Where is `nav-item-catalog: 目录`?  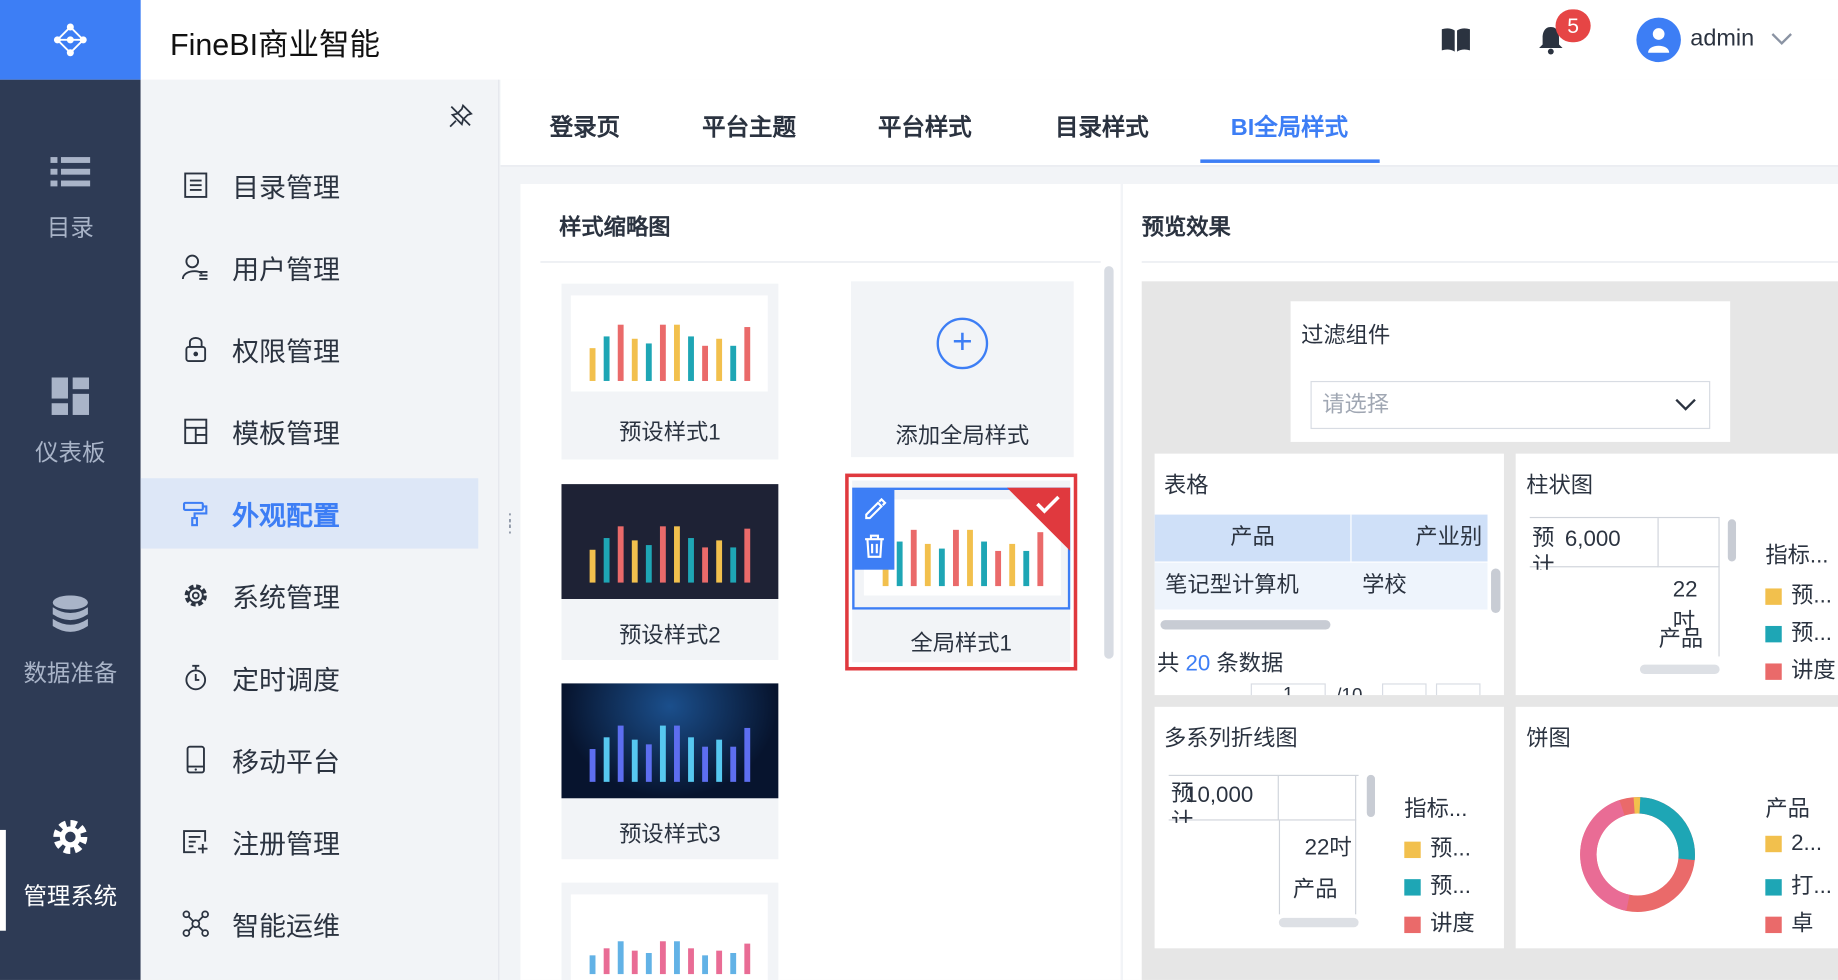 nav-item-catalog: 目录 is located at coordinates (70, 199).